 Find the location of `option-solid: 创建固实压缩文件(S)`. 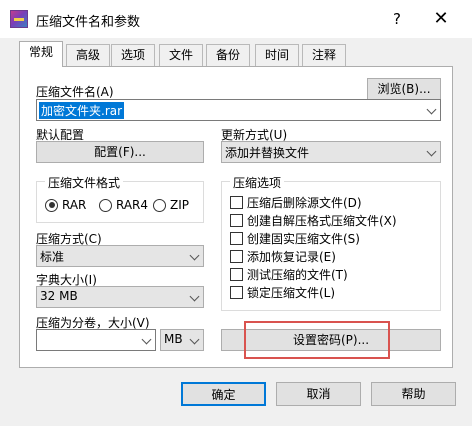

option-solid: 创建固实压缩文件(S) is located at coordinates (295, 238).